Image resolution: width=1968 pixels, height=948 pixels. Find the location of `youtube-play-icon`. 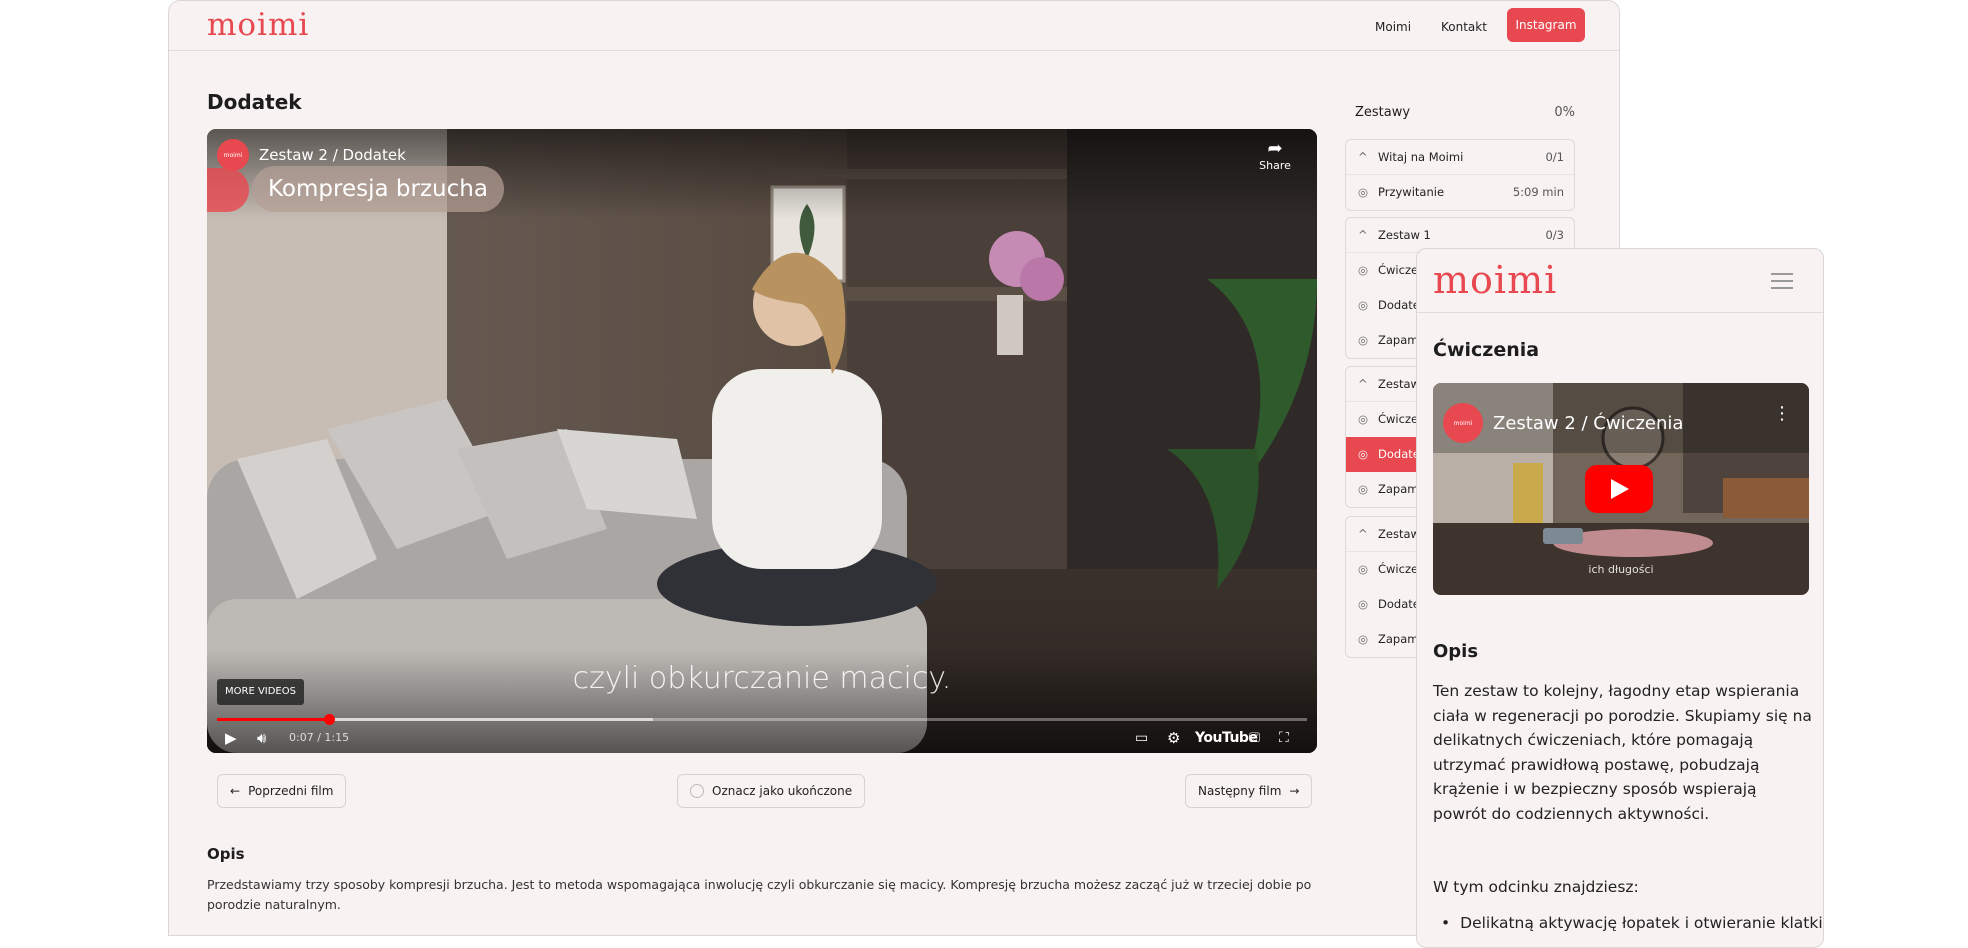

youtube-play-icon is located at coordinates (1619, 489).